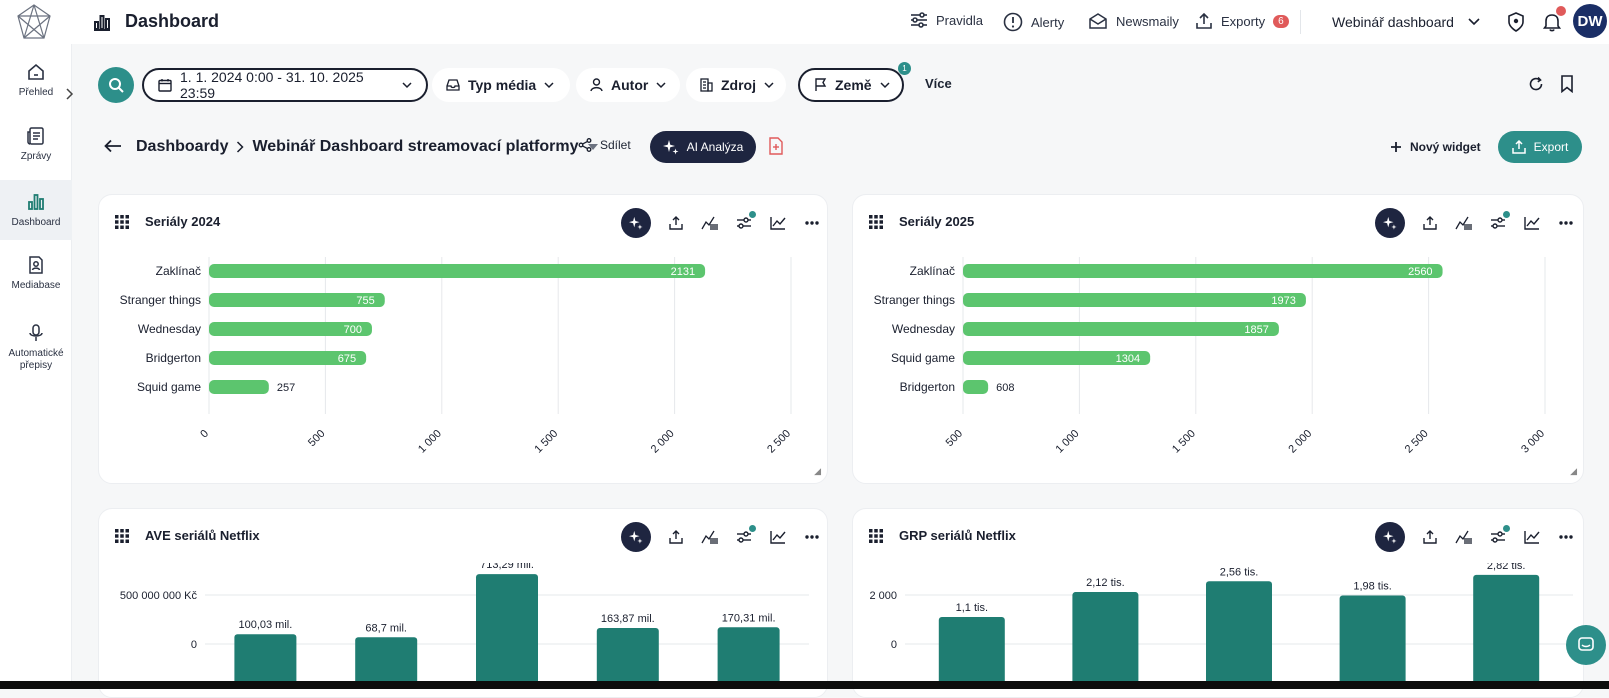 The width and height of the screenshot is (1609, 698). I want to click on ai-analysis-button: AI Analýza, so click(703, 147).